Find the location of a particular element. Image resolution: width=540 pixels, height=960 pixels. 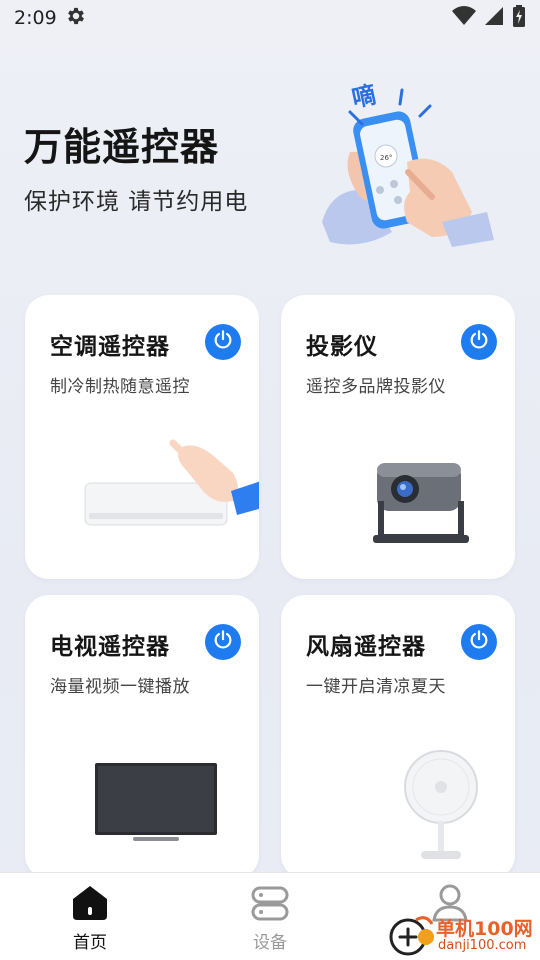

card-description: 一键开启清凉夏天 is located at coordinates (376, 687).